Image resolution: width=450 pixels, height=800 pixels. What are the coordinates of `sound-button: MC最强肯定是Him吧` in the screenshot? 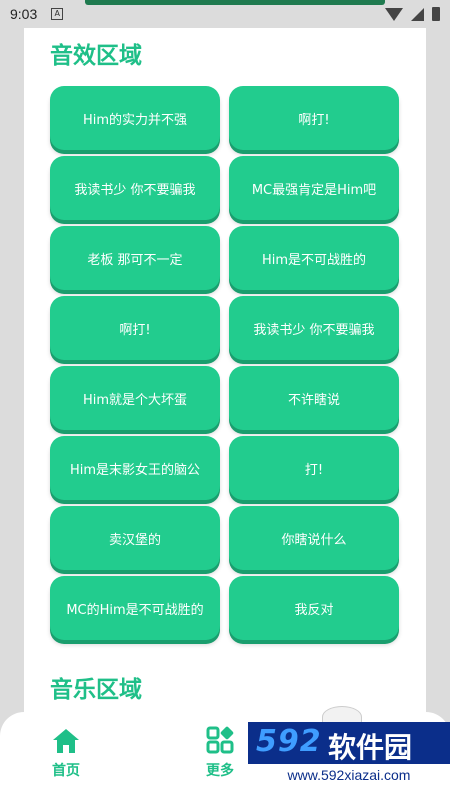 It's located at (314, 188).